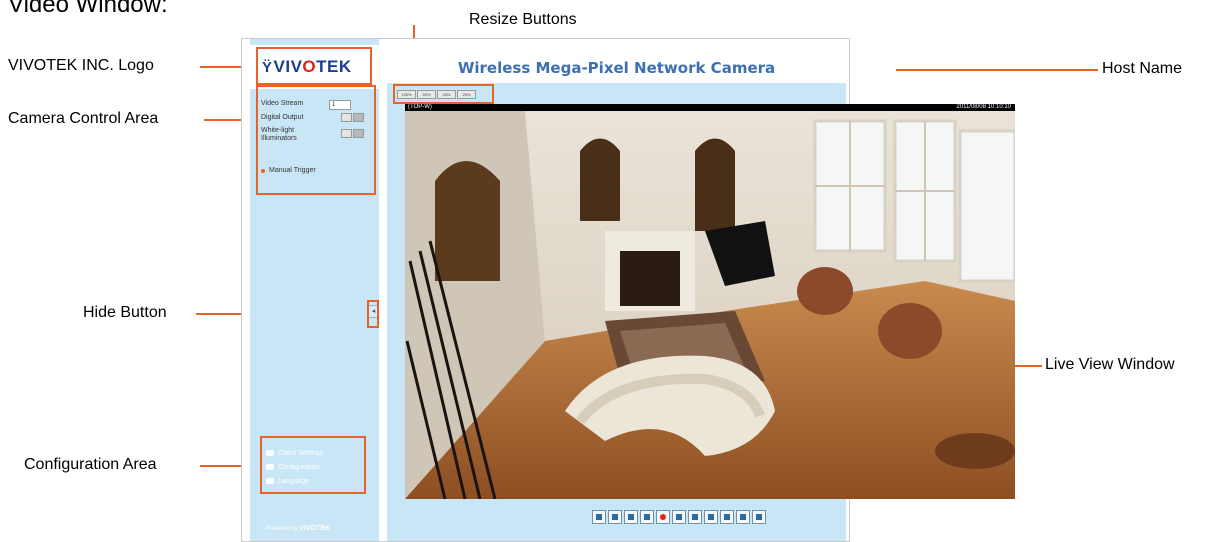  I want to click on fullscreen-icon, so click(759, 517).